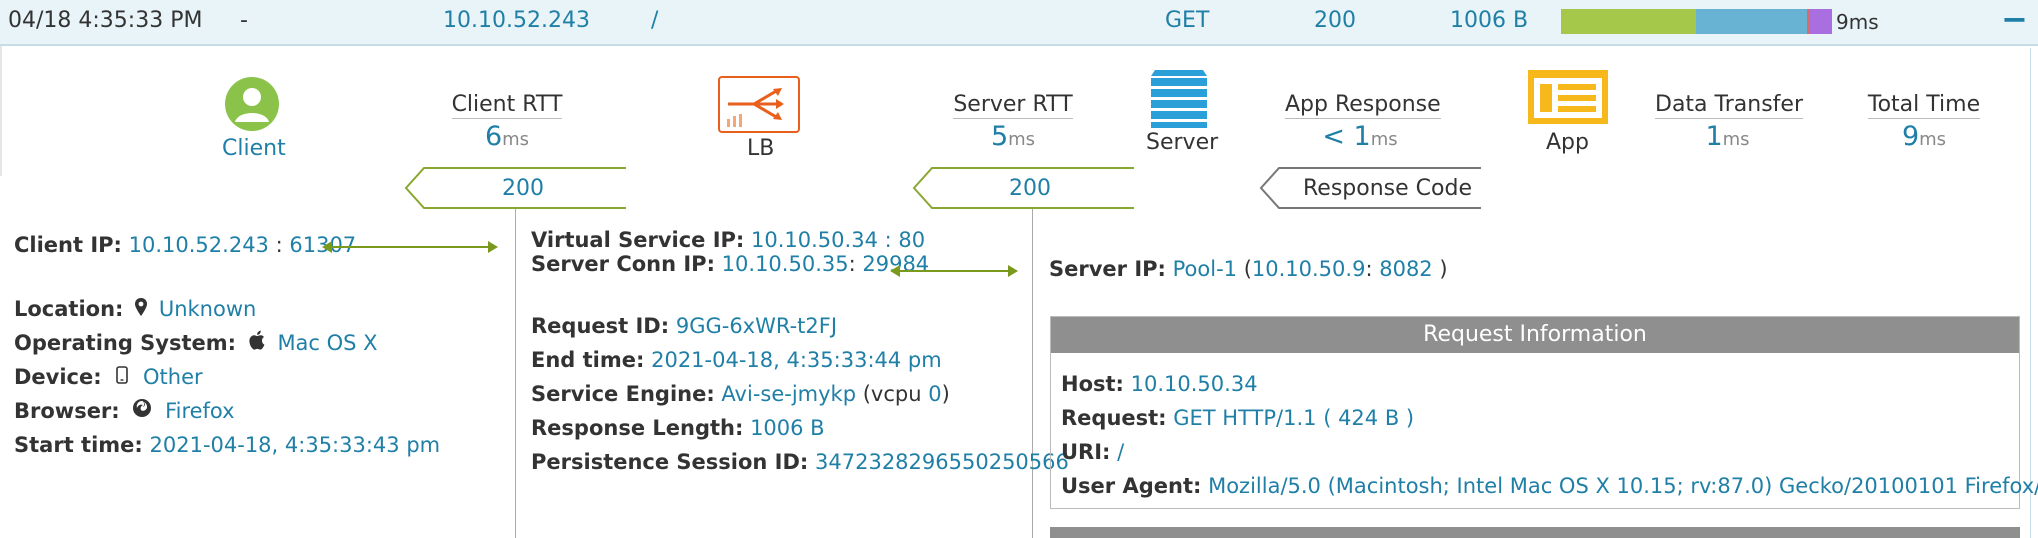  Describe the element at coordinates (935, 394) in the screenshot. I see `vcpu-value: 0` at that location.